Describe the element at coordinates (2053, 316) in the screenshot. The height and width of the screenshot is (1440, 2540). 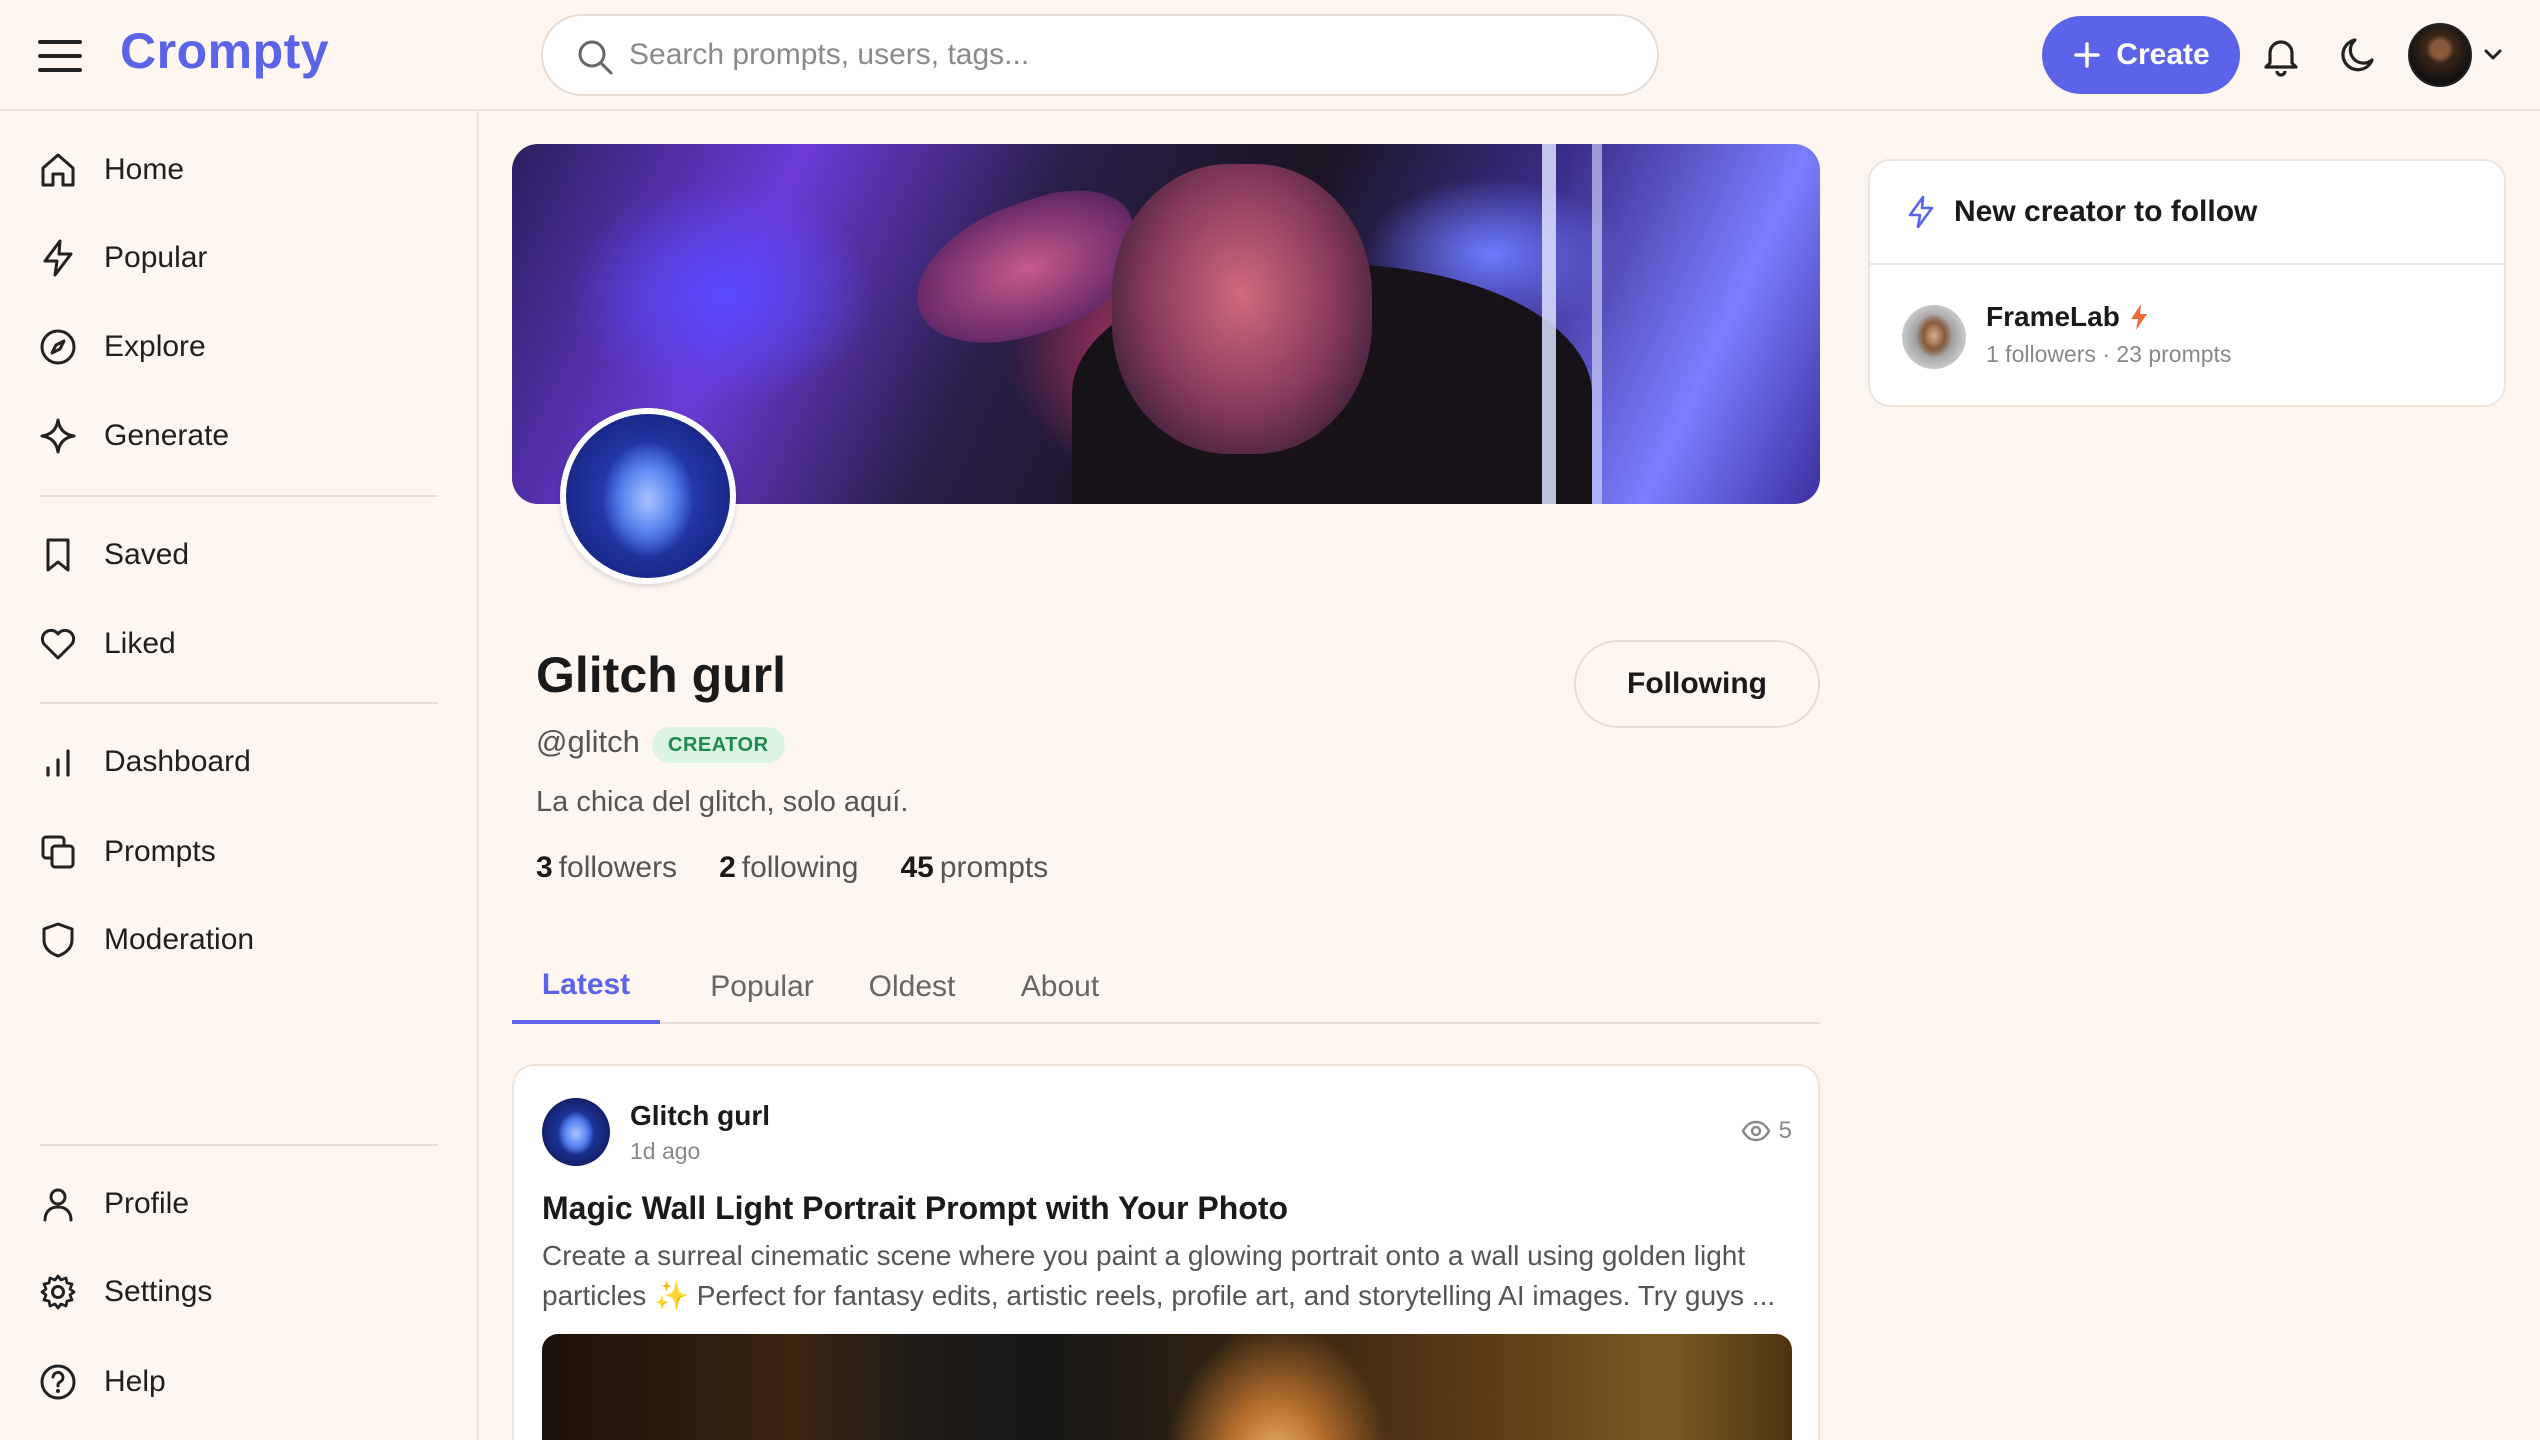
I see `creator-name-label: FrameLab` at that location.